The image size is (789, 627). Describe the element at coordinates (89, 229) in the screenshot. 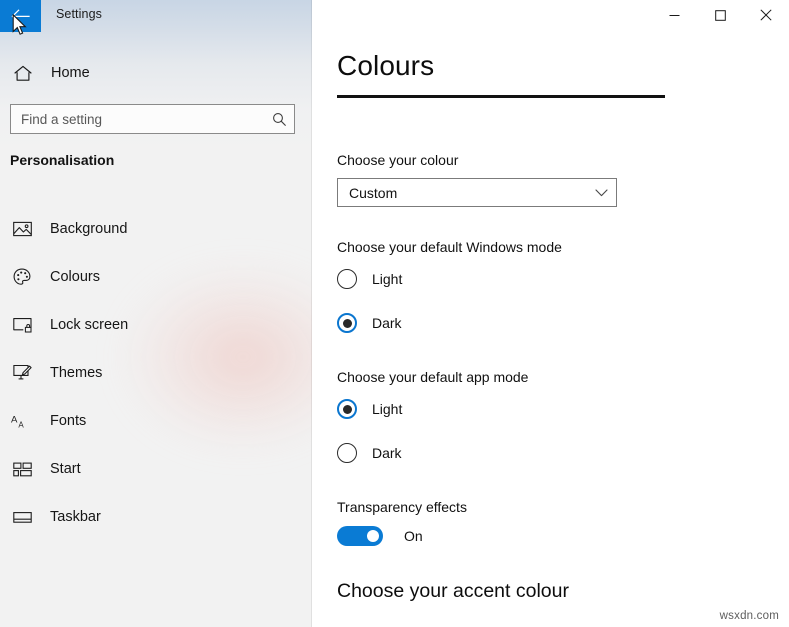

I see `sidebar-item-background-label: Background` at that location.